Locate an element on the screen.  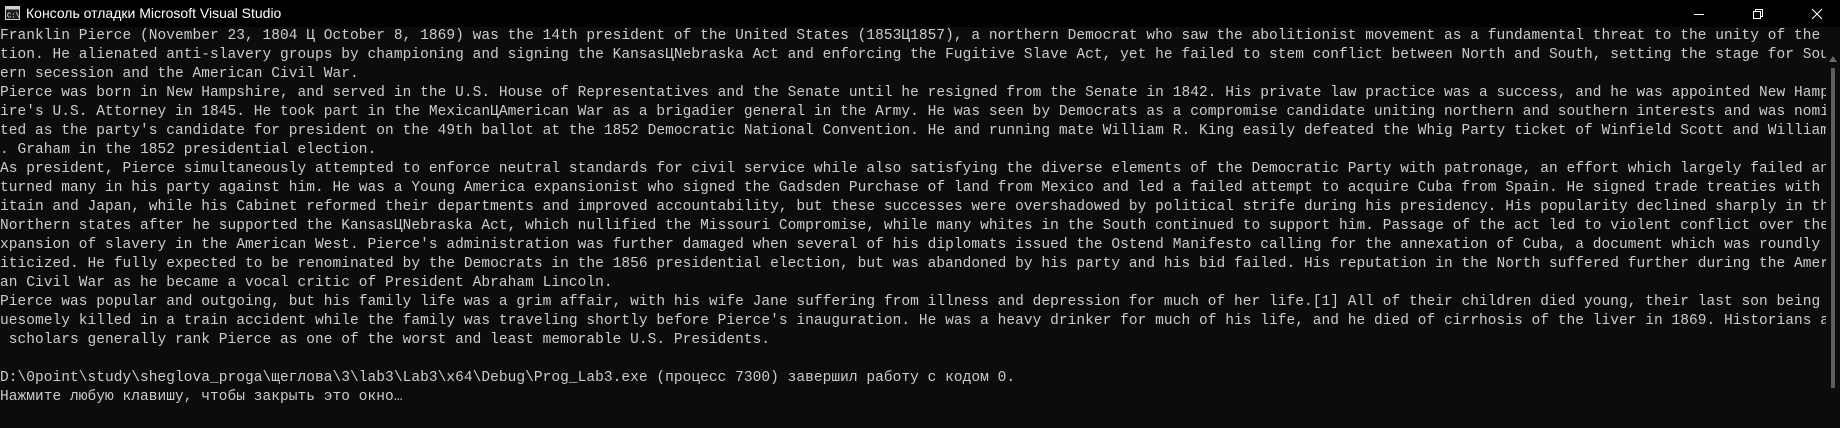
maximize-button is located at coordinates (1758, 13).